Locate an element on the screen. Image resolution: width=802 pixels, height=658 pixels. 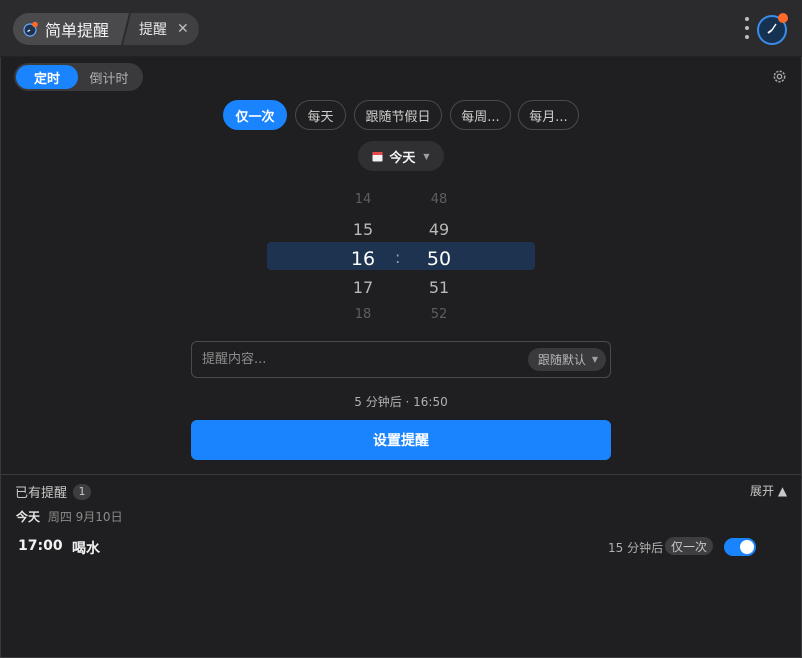
app-logo-icon is located at coordinates (31, 29).